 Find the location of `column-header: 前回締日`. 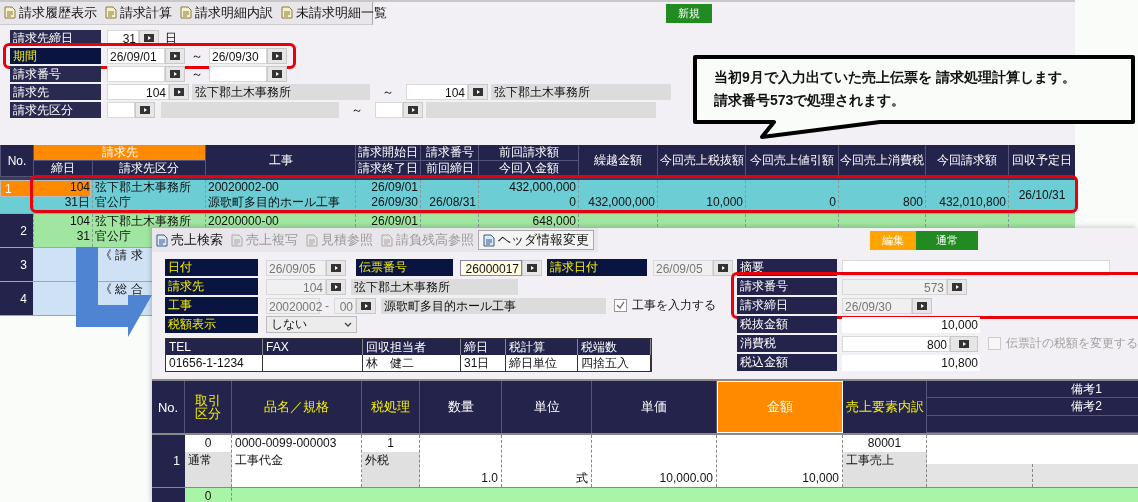

column-header: 前回締日 is located at coordinates (449, 169).